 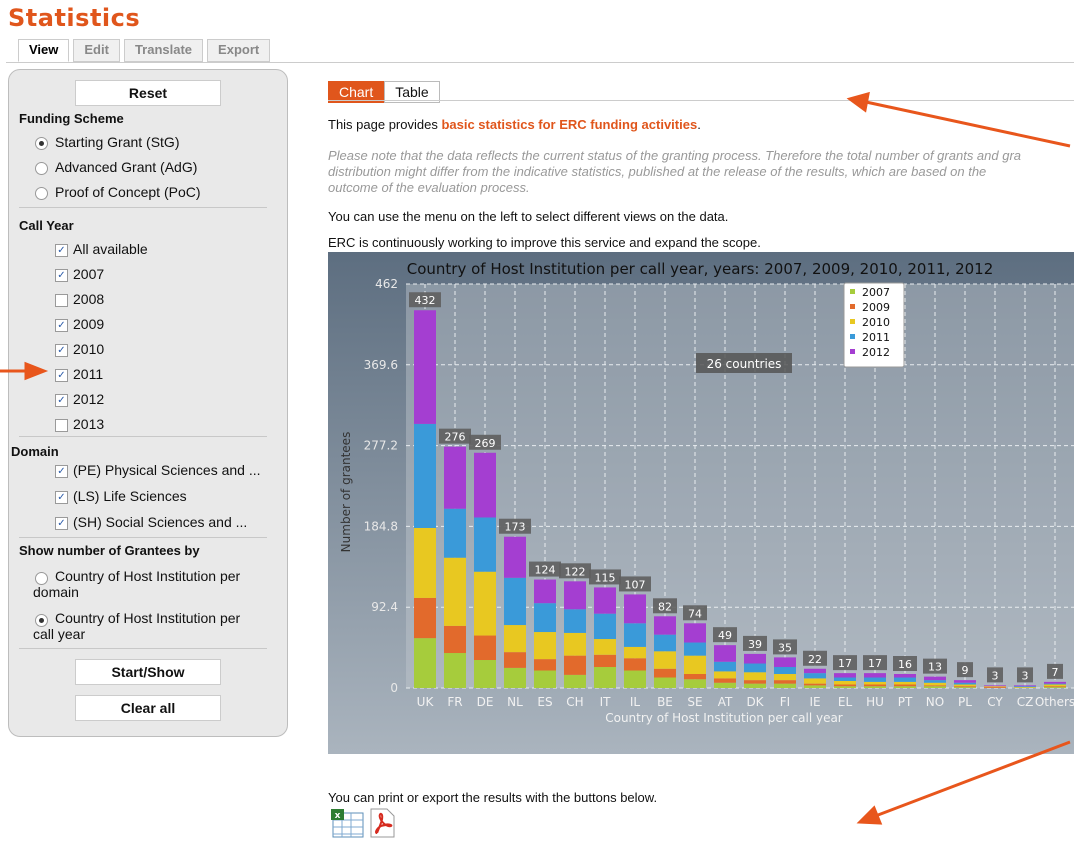 I want to click on value-label: 124, so click(x=545, y=570).